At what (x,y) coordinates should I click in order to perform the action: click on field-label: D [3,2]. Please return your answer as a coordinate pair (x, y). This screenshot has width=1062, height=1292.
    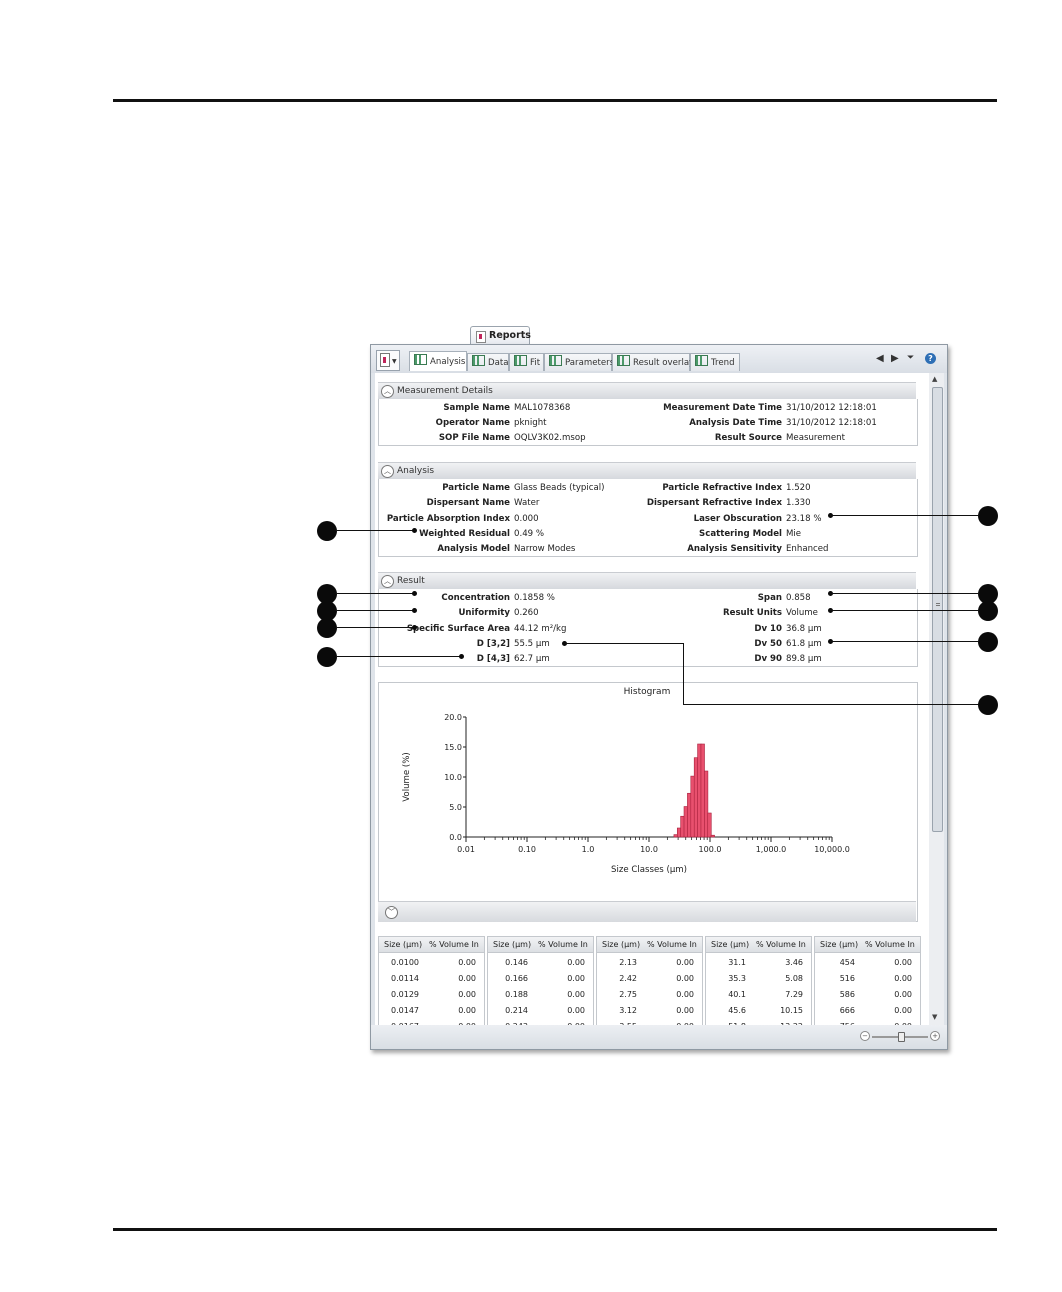
    Looking at the image, I should click on (493, 644).